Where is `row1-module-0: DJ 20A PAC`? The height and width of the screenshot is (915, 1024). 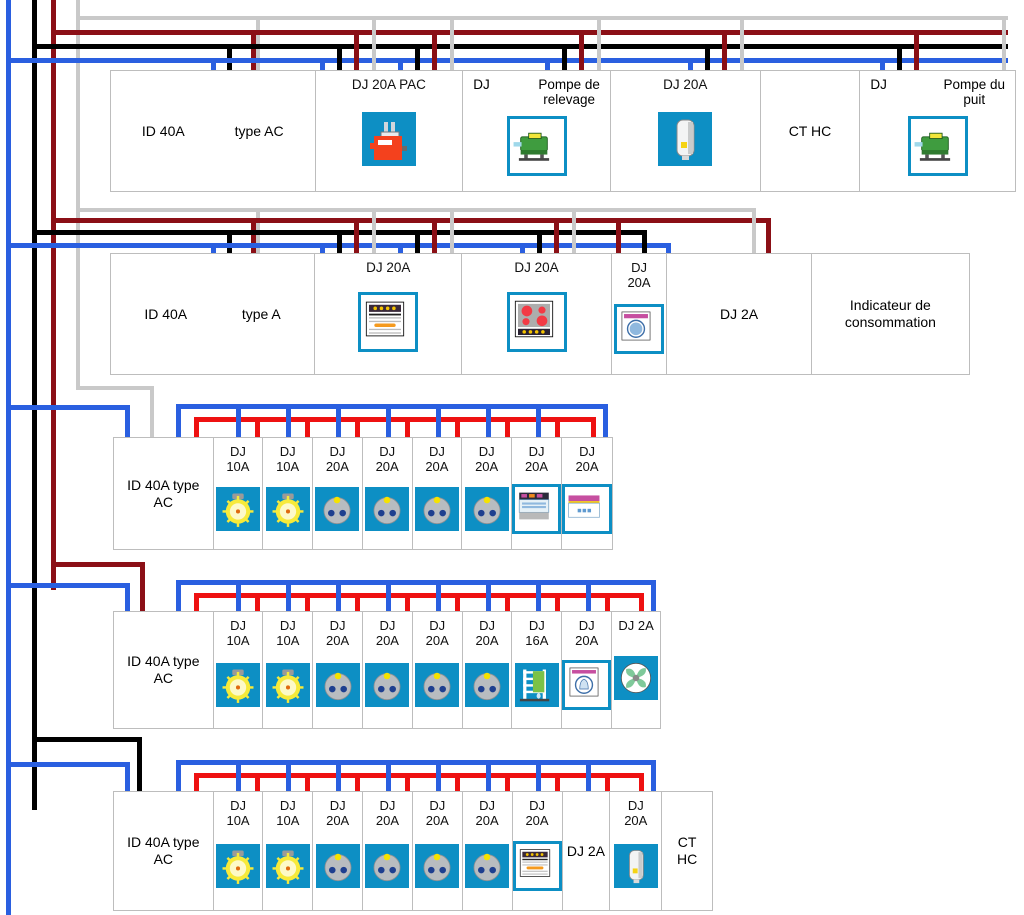
row1-module-0: DJ 20A PAC is located at coordinates (389, 131).